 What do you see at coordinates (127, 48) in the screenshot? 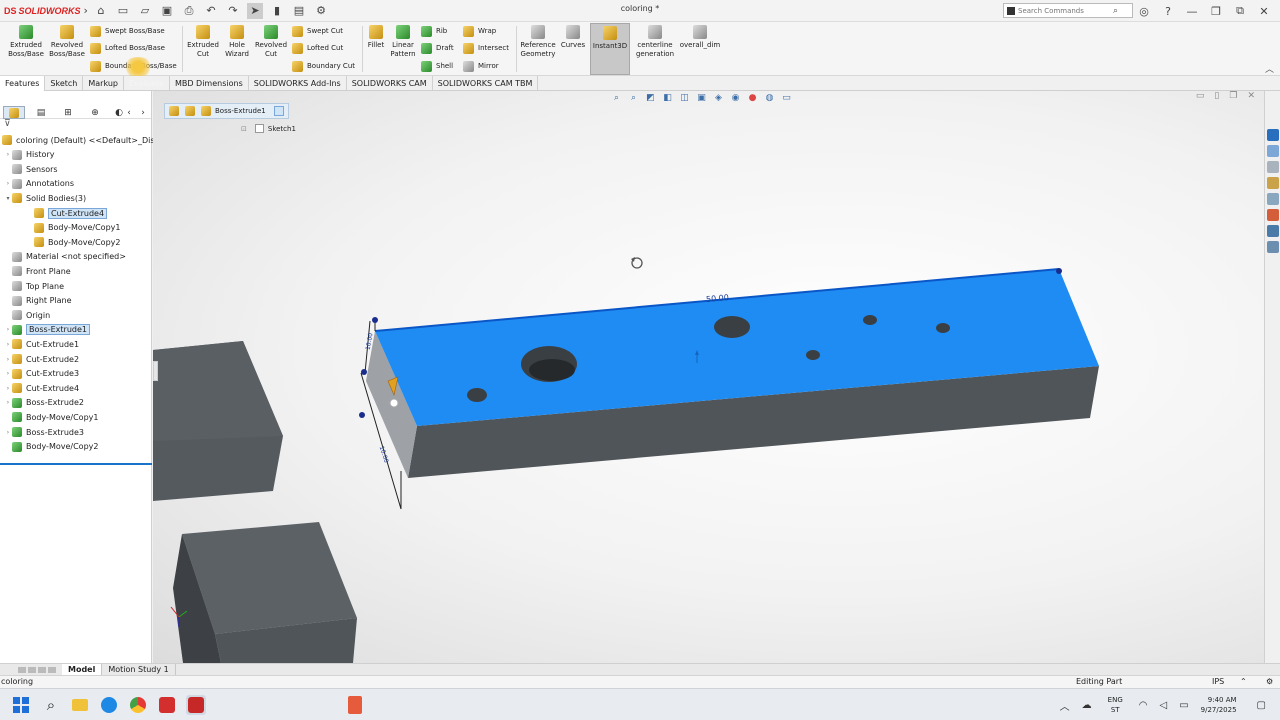
I see `lofted-boss-button: Lofted Boss/Base` at bounding box center [127, 48].